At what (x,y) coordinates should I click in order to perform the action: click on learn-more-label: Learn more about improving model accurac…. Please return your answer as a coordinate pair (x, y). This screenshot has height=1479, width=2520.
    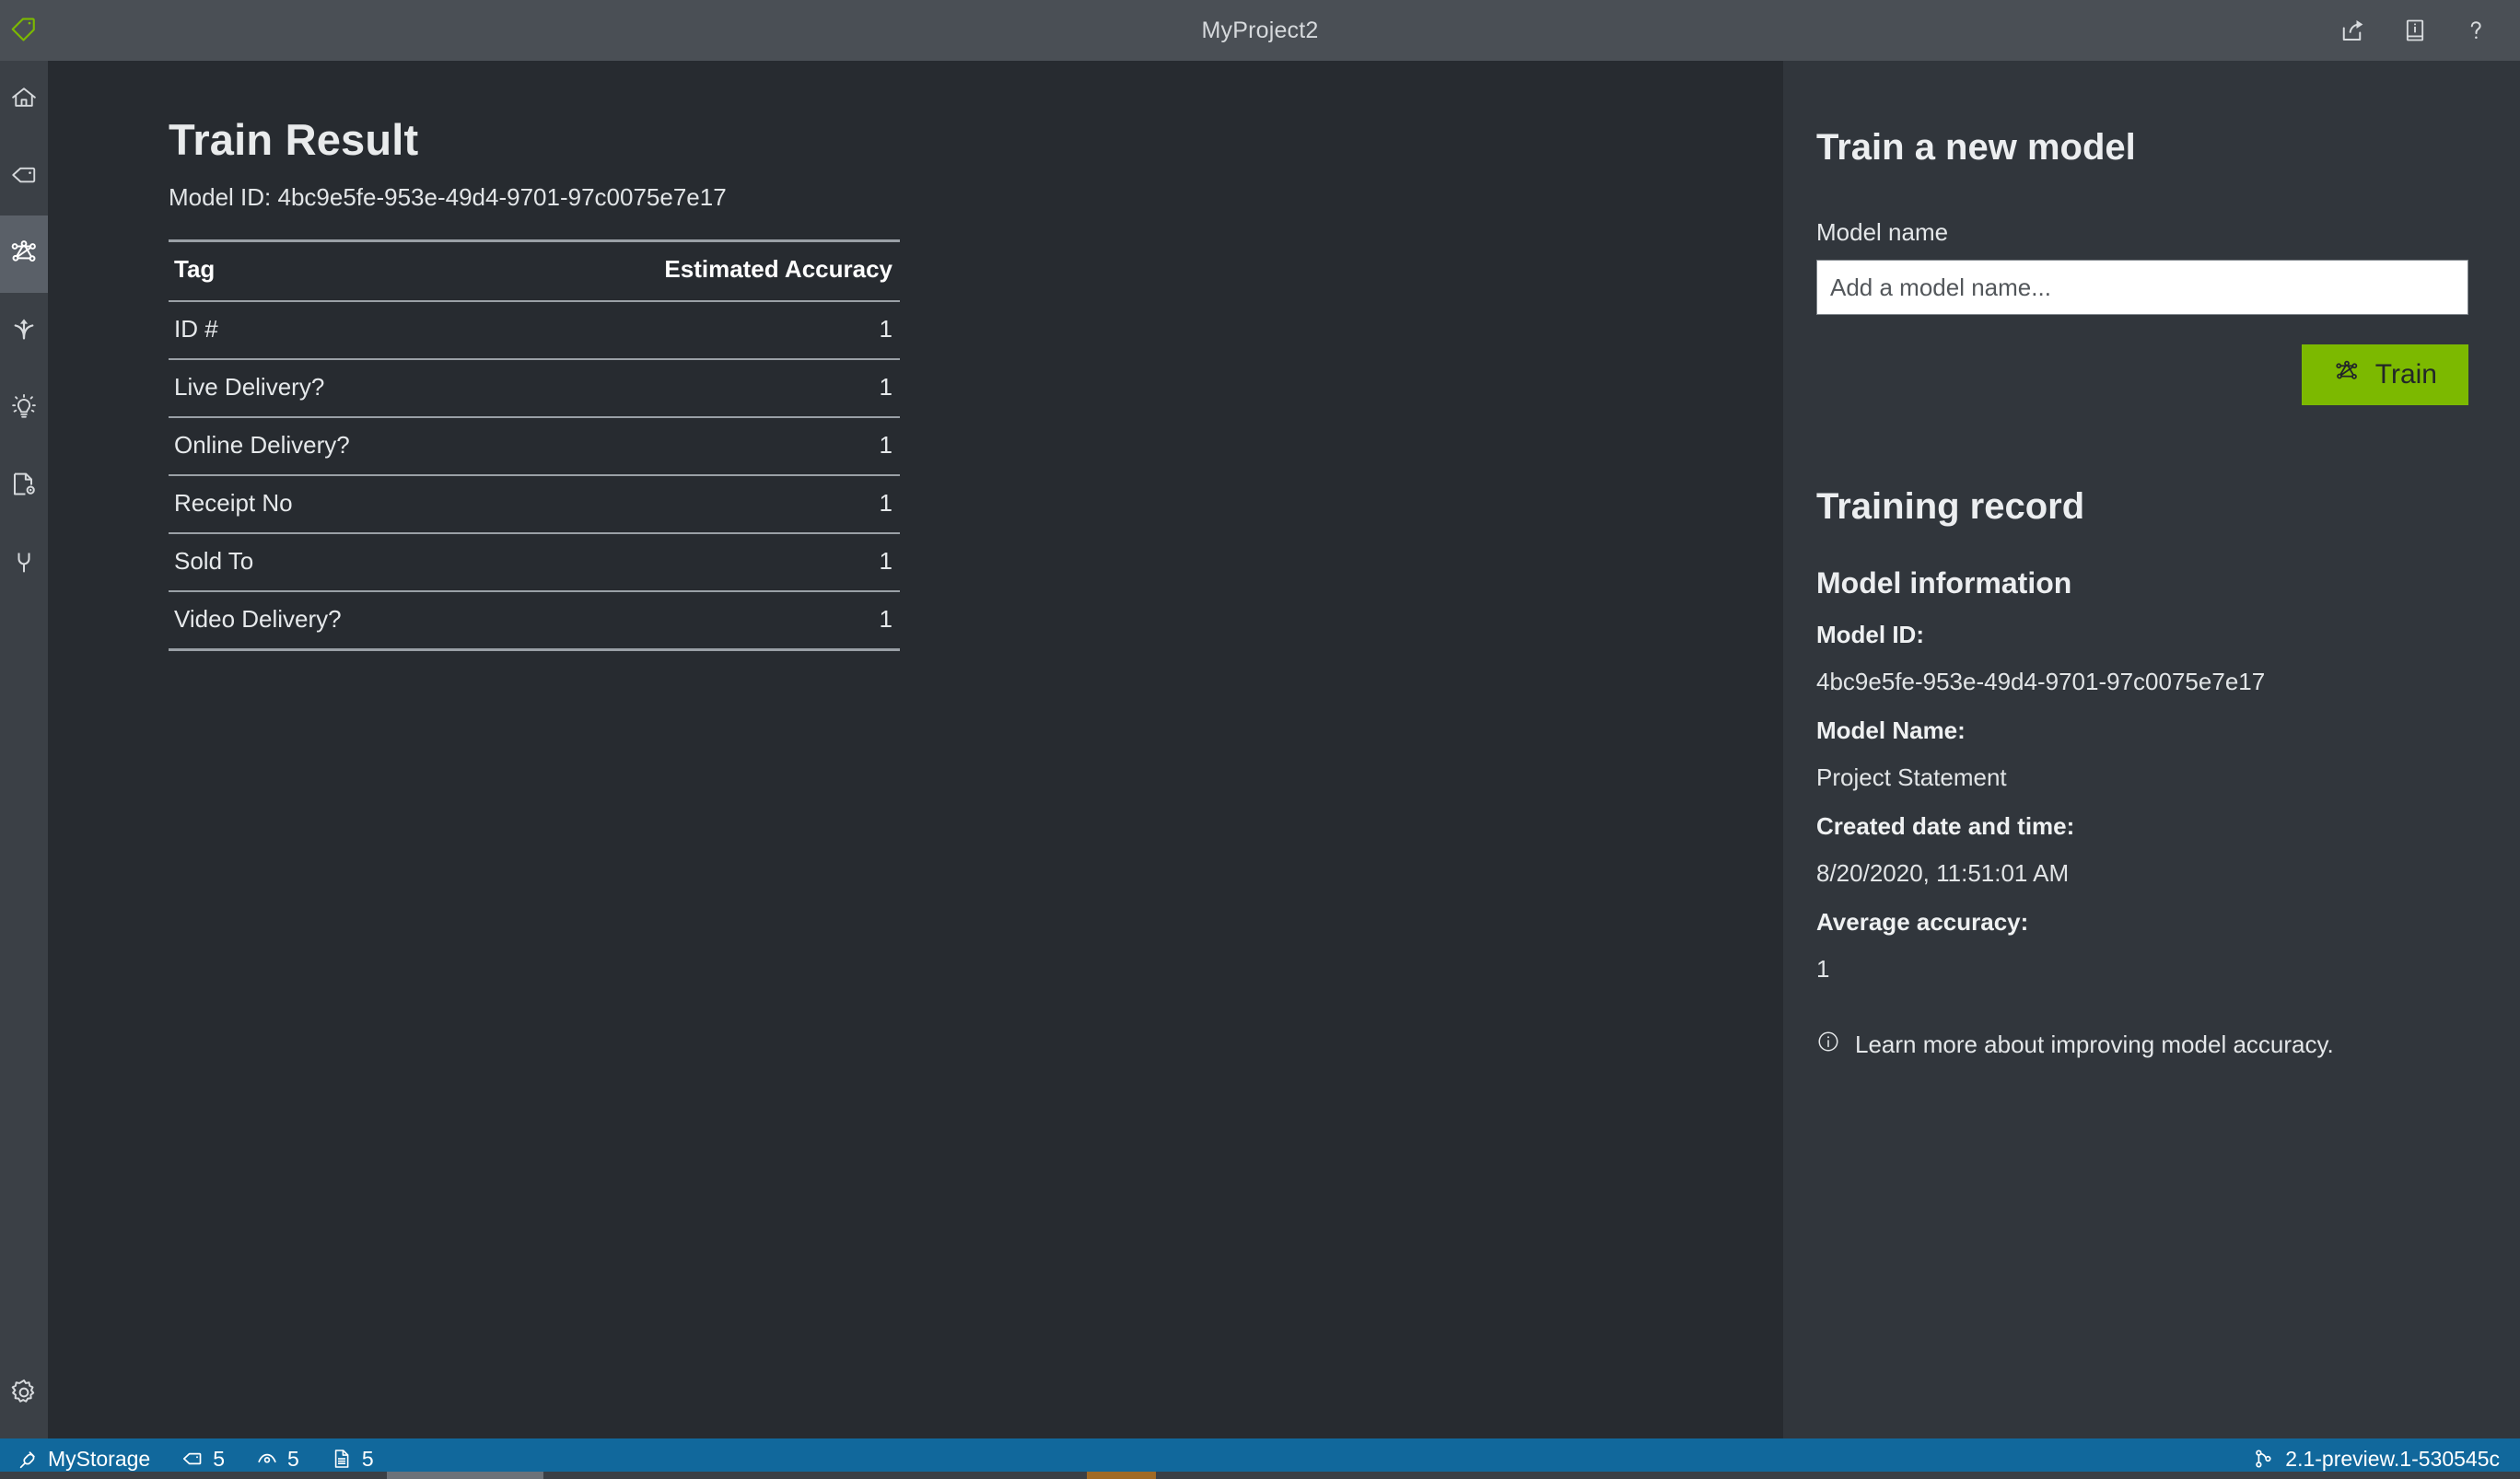
    Looking at the image, I should click on (2094, 1044).